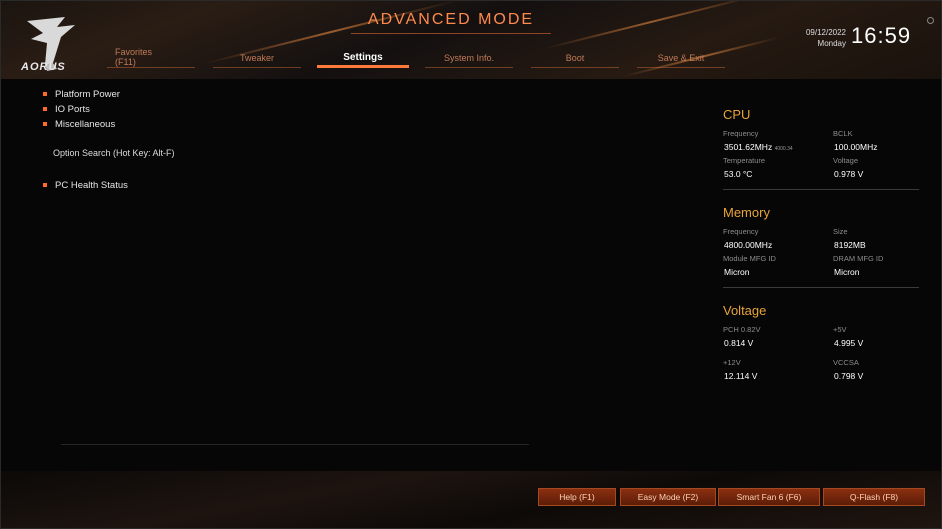 The image size is (942, 529). Describe the element at coordinates (831, 43) in the screenshot. I see `day-label: Monday` at that location.